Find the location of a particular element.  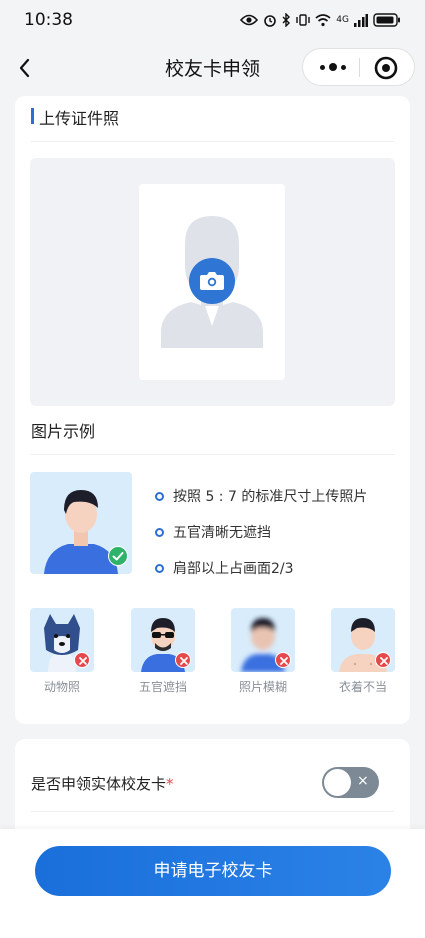

nav-bar: 校友卡申领 is located at coordinates (212, 68).